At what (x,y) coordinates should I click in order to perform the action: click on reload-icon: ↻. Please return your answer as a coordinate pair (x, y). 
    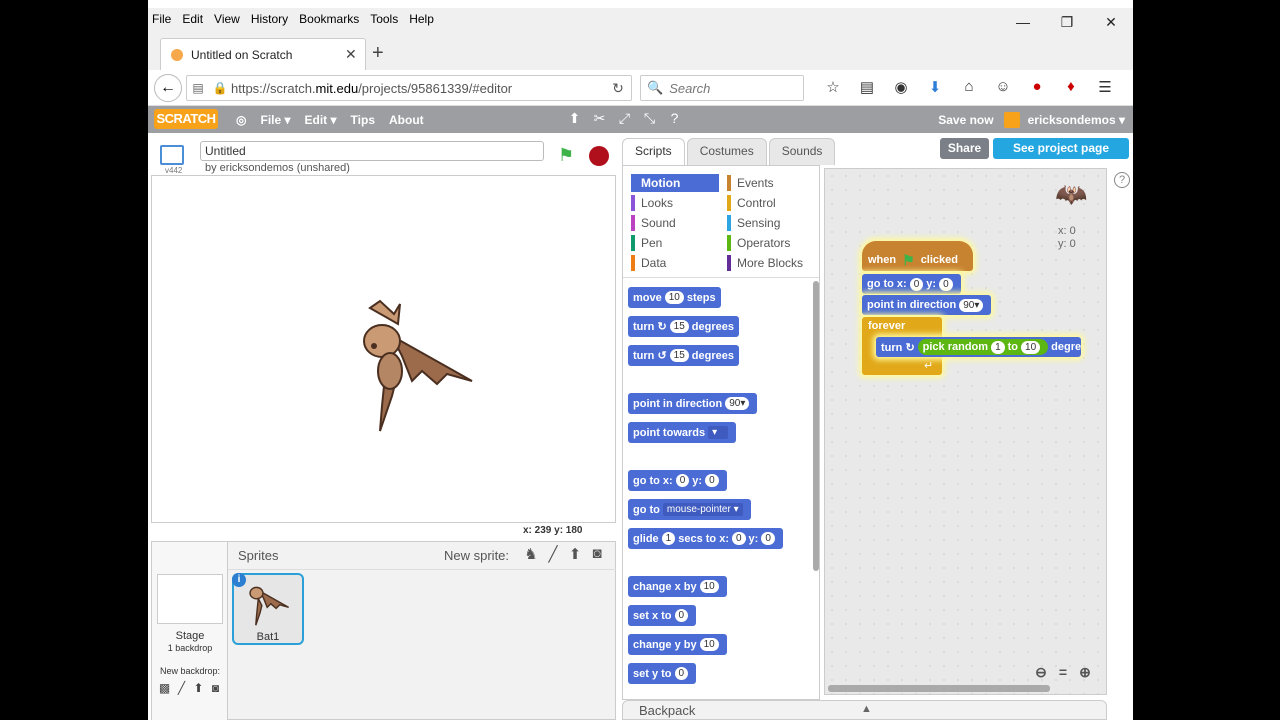
    Looking at the image, I should click on (618, 88).